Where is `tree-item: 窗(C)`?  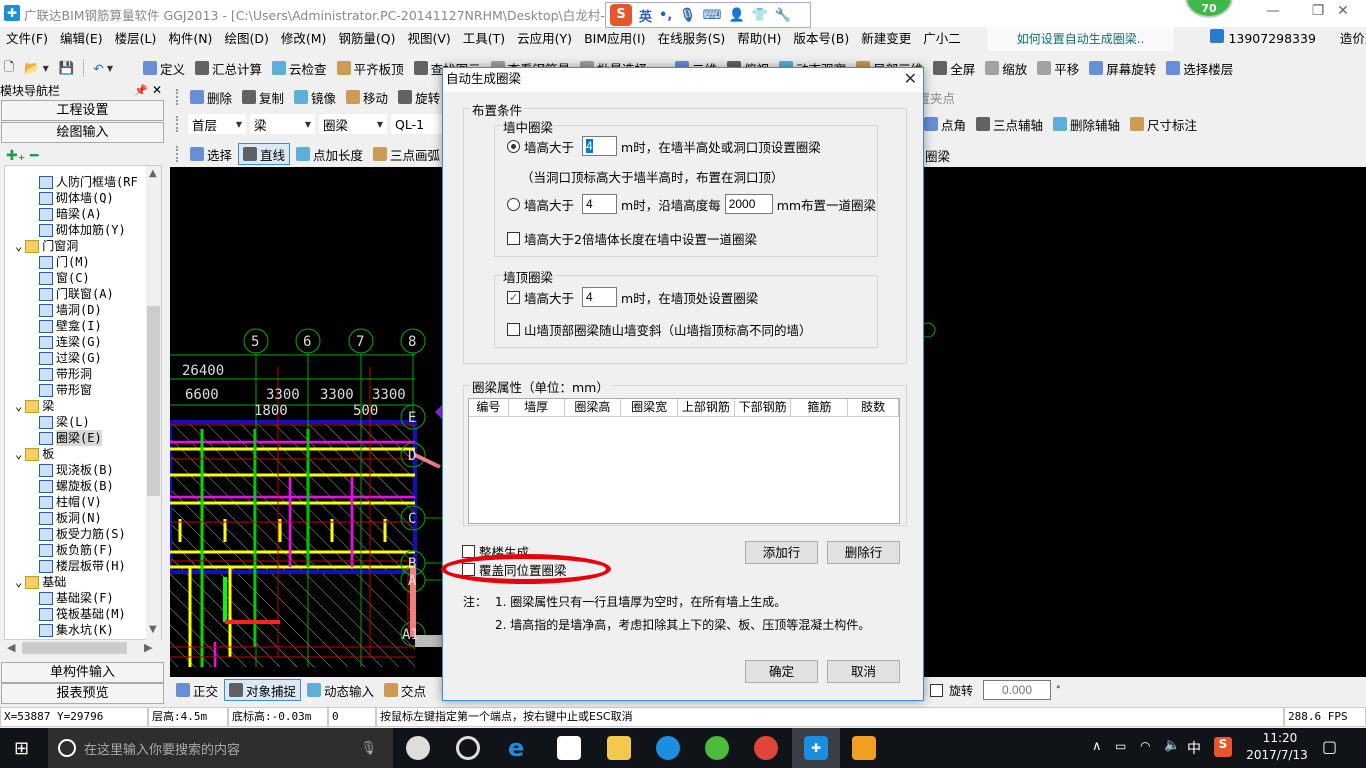
tree-item: 窗(C) is located at coordinates (64, 278).